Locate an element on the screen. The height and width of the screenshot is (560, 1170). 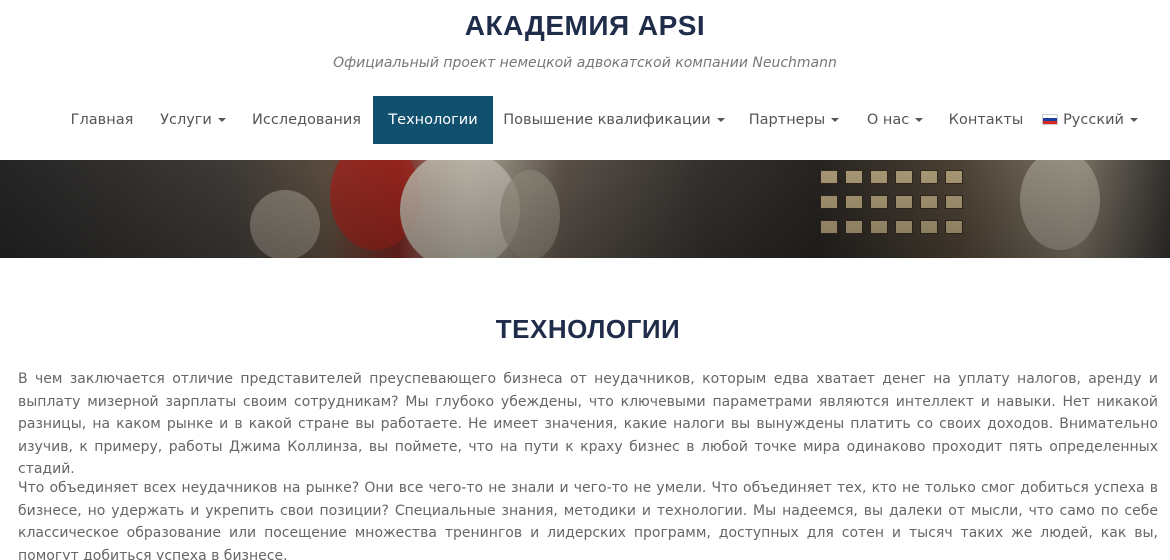
nav-item-home: Главная is located at coordinates (102, 120).